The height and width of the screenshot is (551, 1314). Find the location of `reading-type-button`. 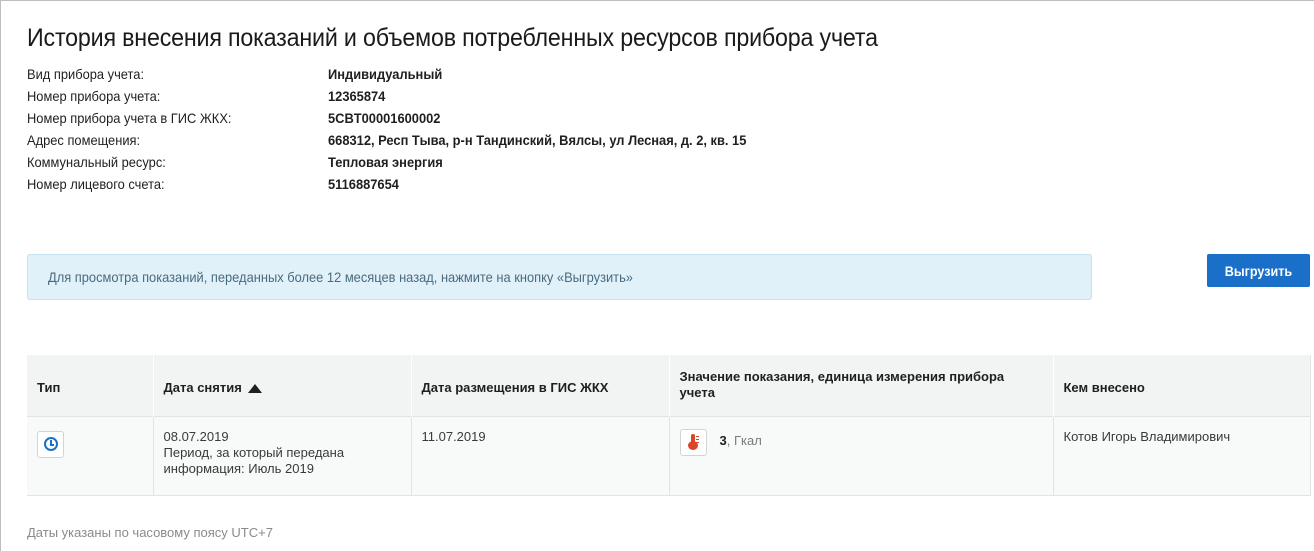

reading-type-button is located at coordinates (50, 444).